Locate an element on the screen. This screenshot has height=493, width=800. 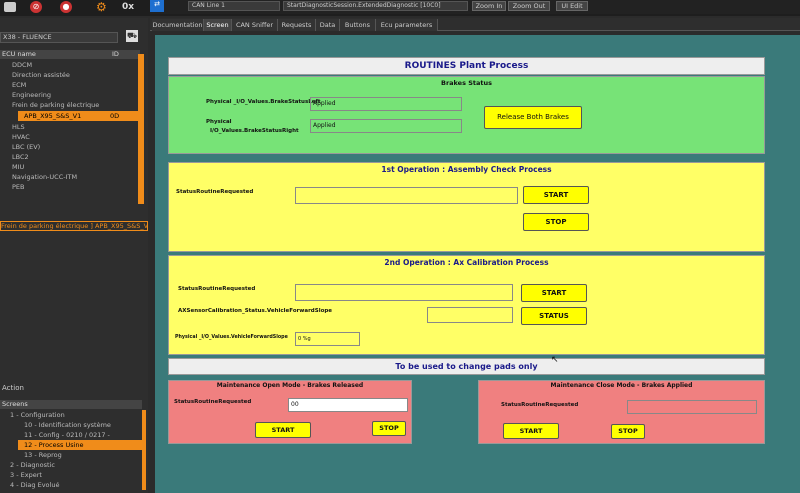
ui-edit-button: UI Edit is located at coordinates (572, 6).